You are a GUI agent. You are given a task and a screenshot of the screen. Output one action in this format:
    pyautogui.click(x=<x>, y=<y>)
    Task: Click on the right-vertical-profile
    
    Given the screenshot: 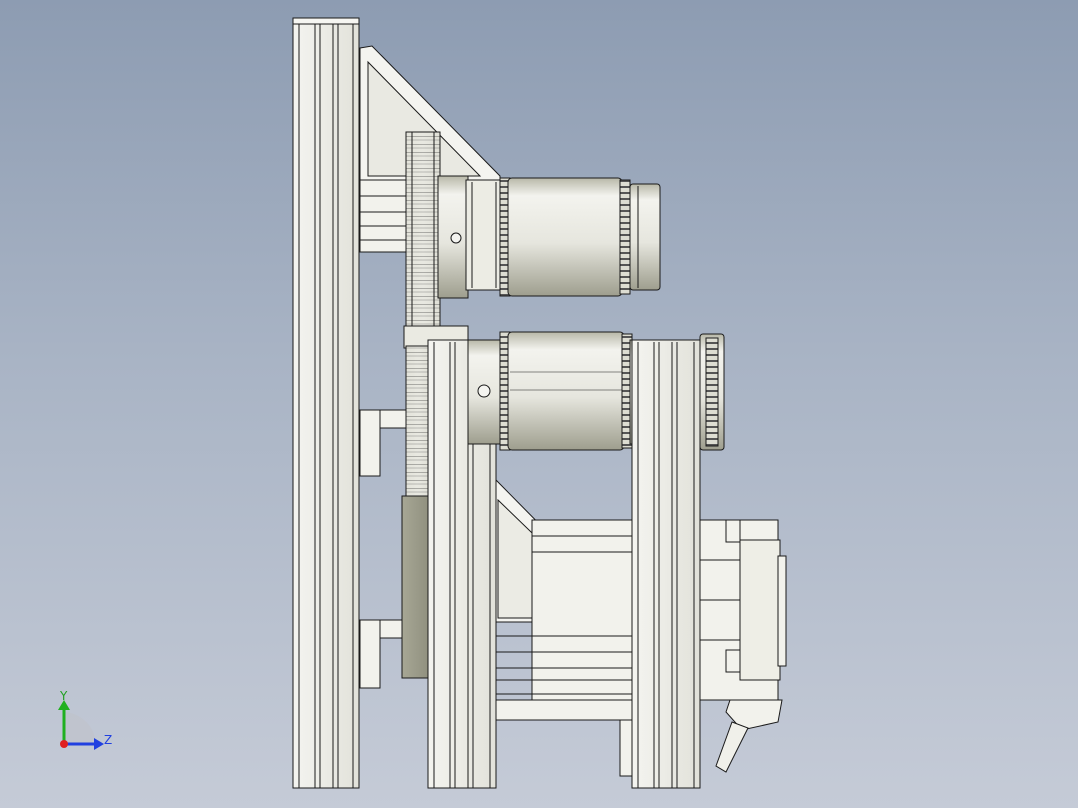 What is the action you would take?
    pyautogui.click(x=666, y=564)
    